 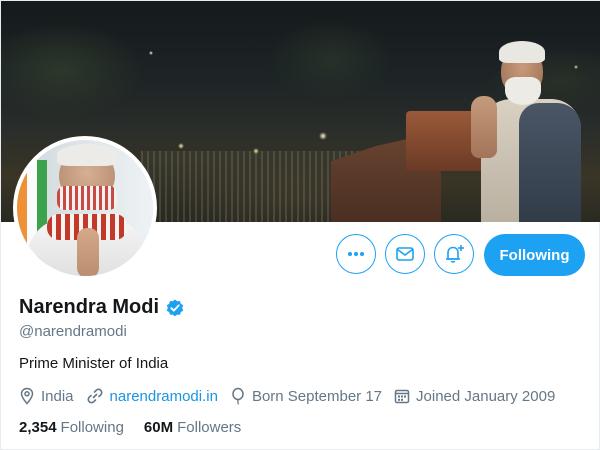 What do you see at coordinates (164, 396) in the screenshot?
I see `website-link: narendramodi.in` at bounding box center [164, 396].